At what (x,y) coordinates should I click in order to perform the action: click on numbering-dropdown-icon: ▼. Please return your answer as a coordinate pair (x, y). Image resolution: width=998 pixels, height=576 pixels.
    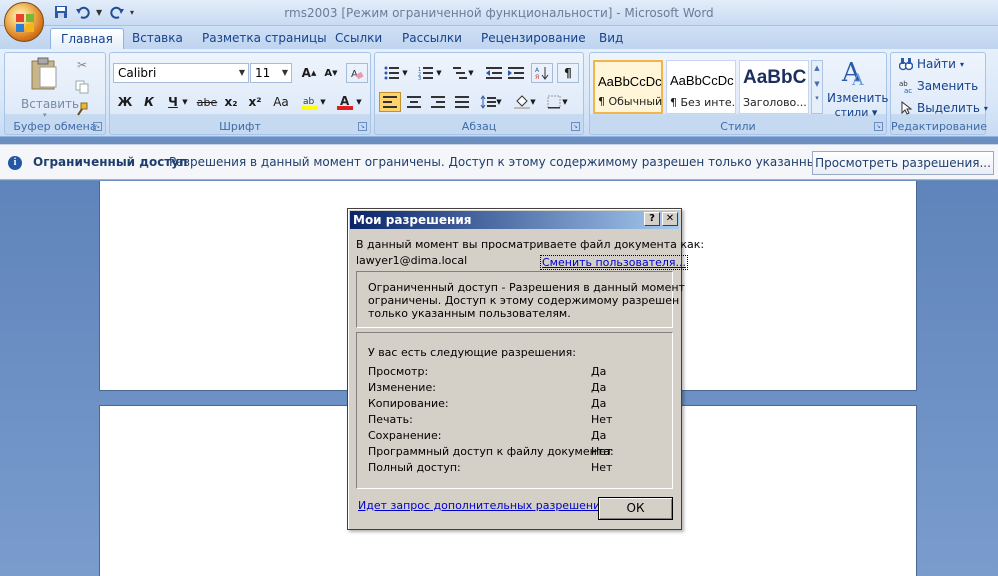
    Looking at the image, I should click on (439, 73).